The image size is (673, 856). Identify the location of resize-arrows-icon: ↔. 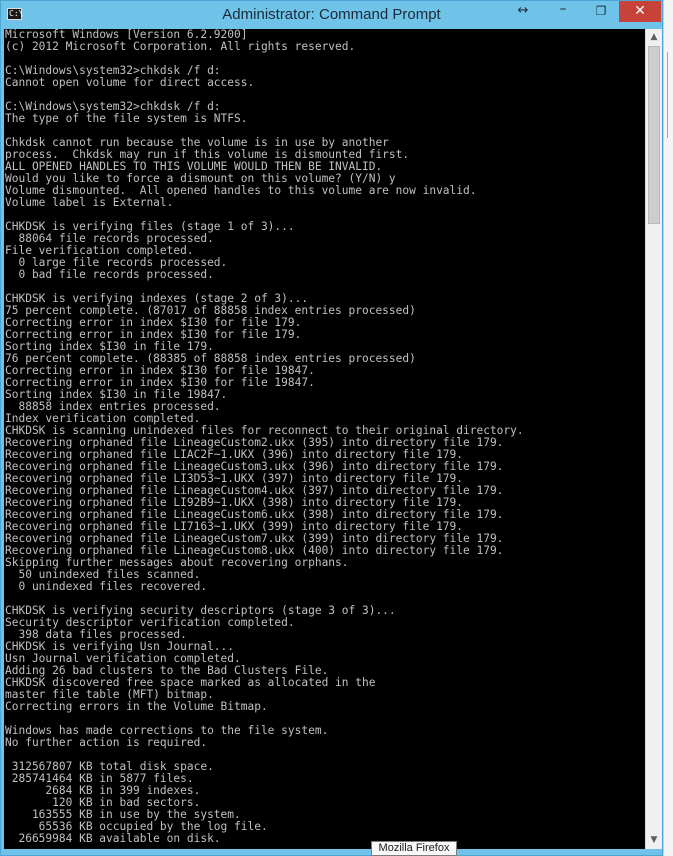
(523, 10).